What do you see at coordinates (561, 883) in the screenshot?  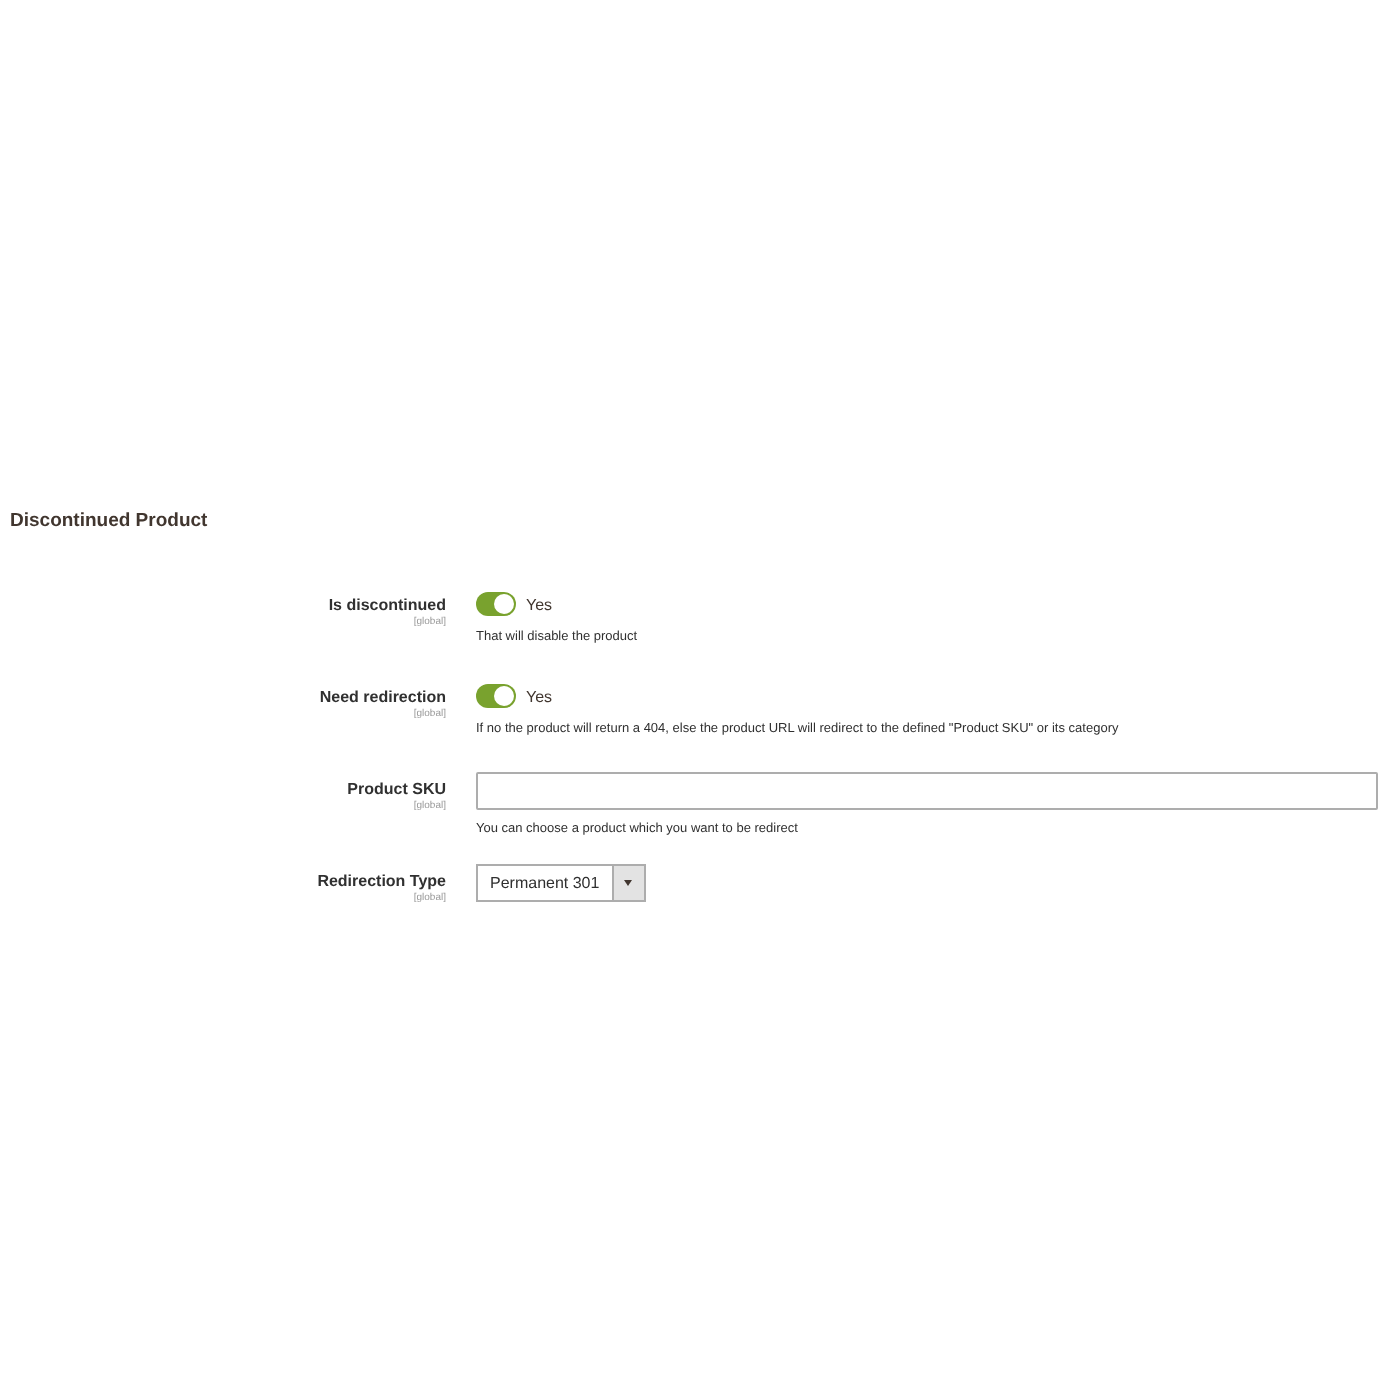 I see `select-dropdown: Permanent 301` at bounding box center [561, 883].